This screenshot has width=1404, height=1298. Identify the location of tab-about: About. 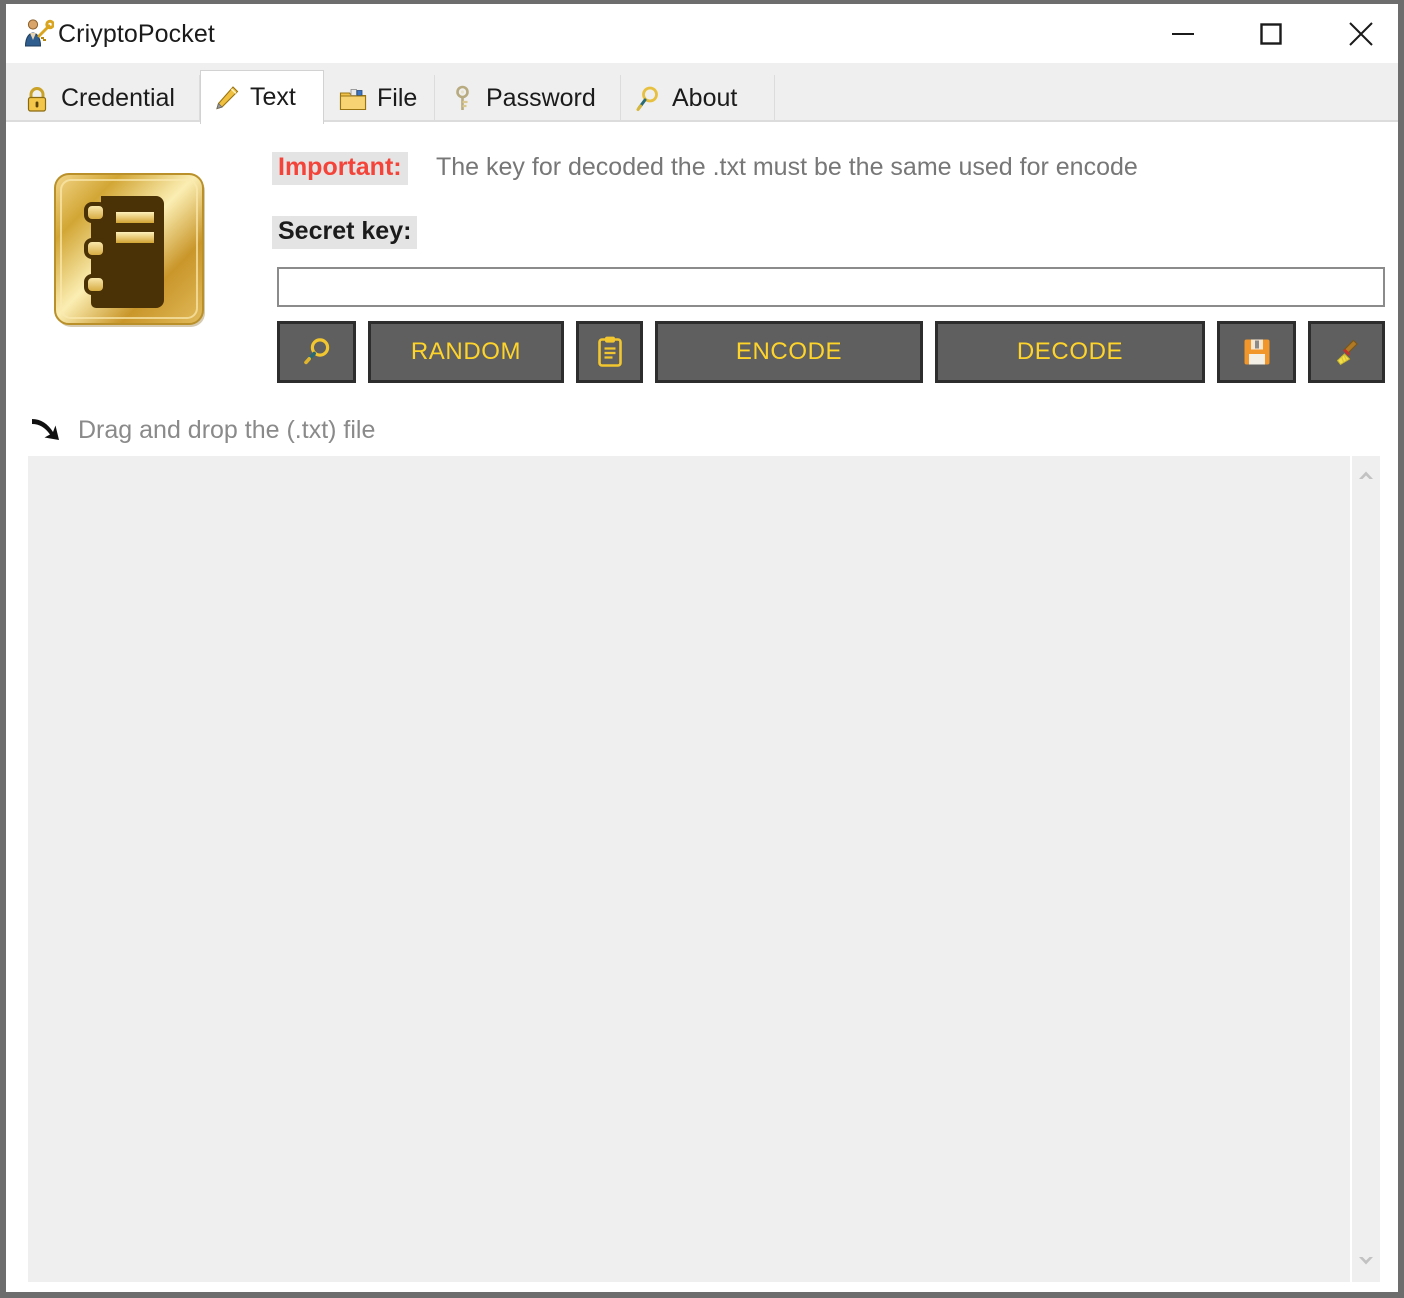
(699, 98).